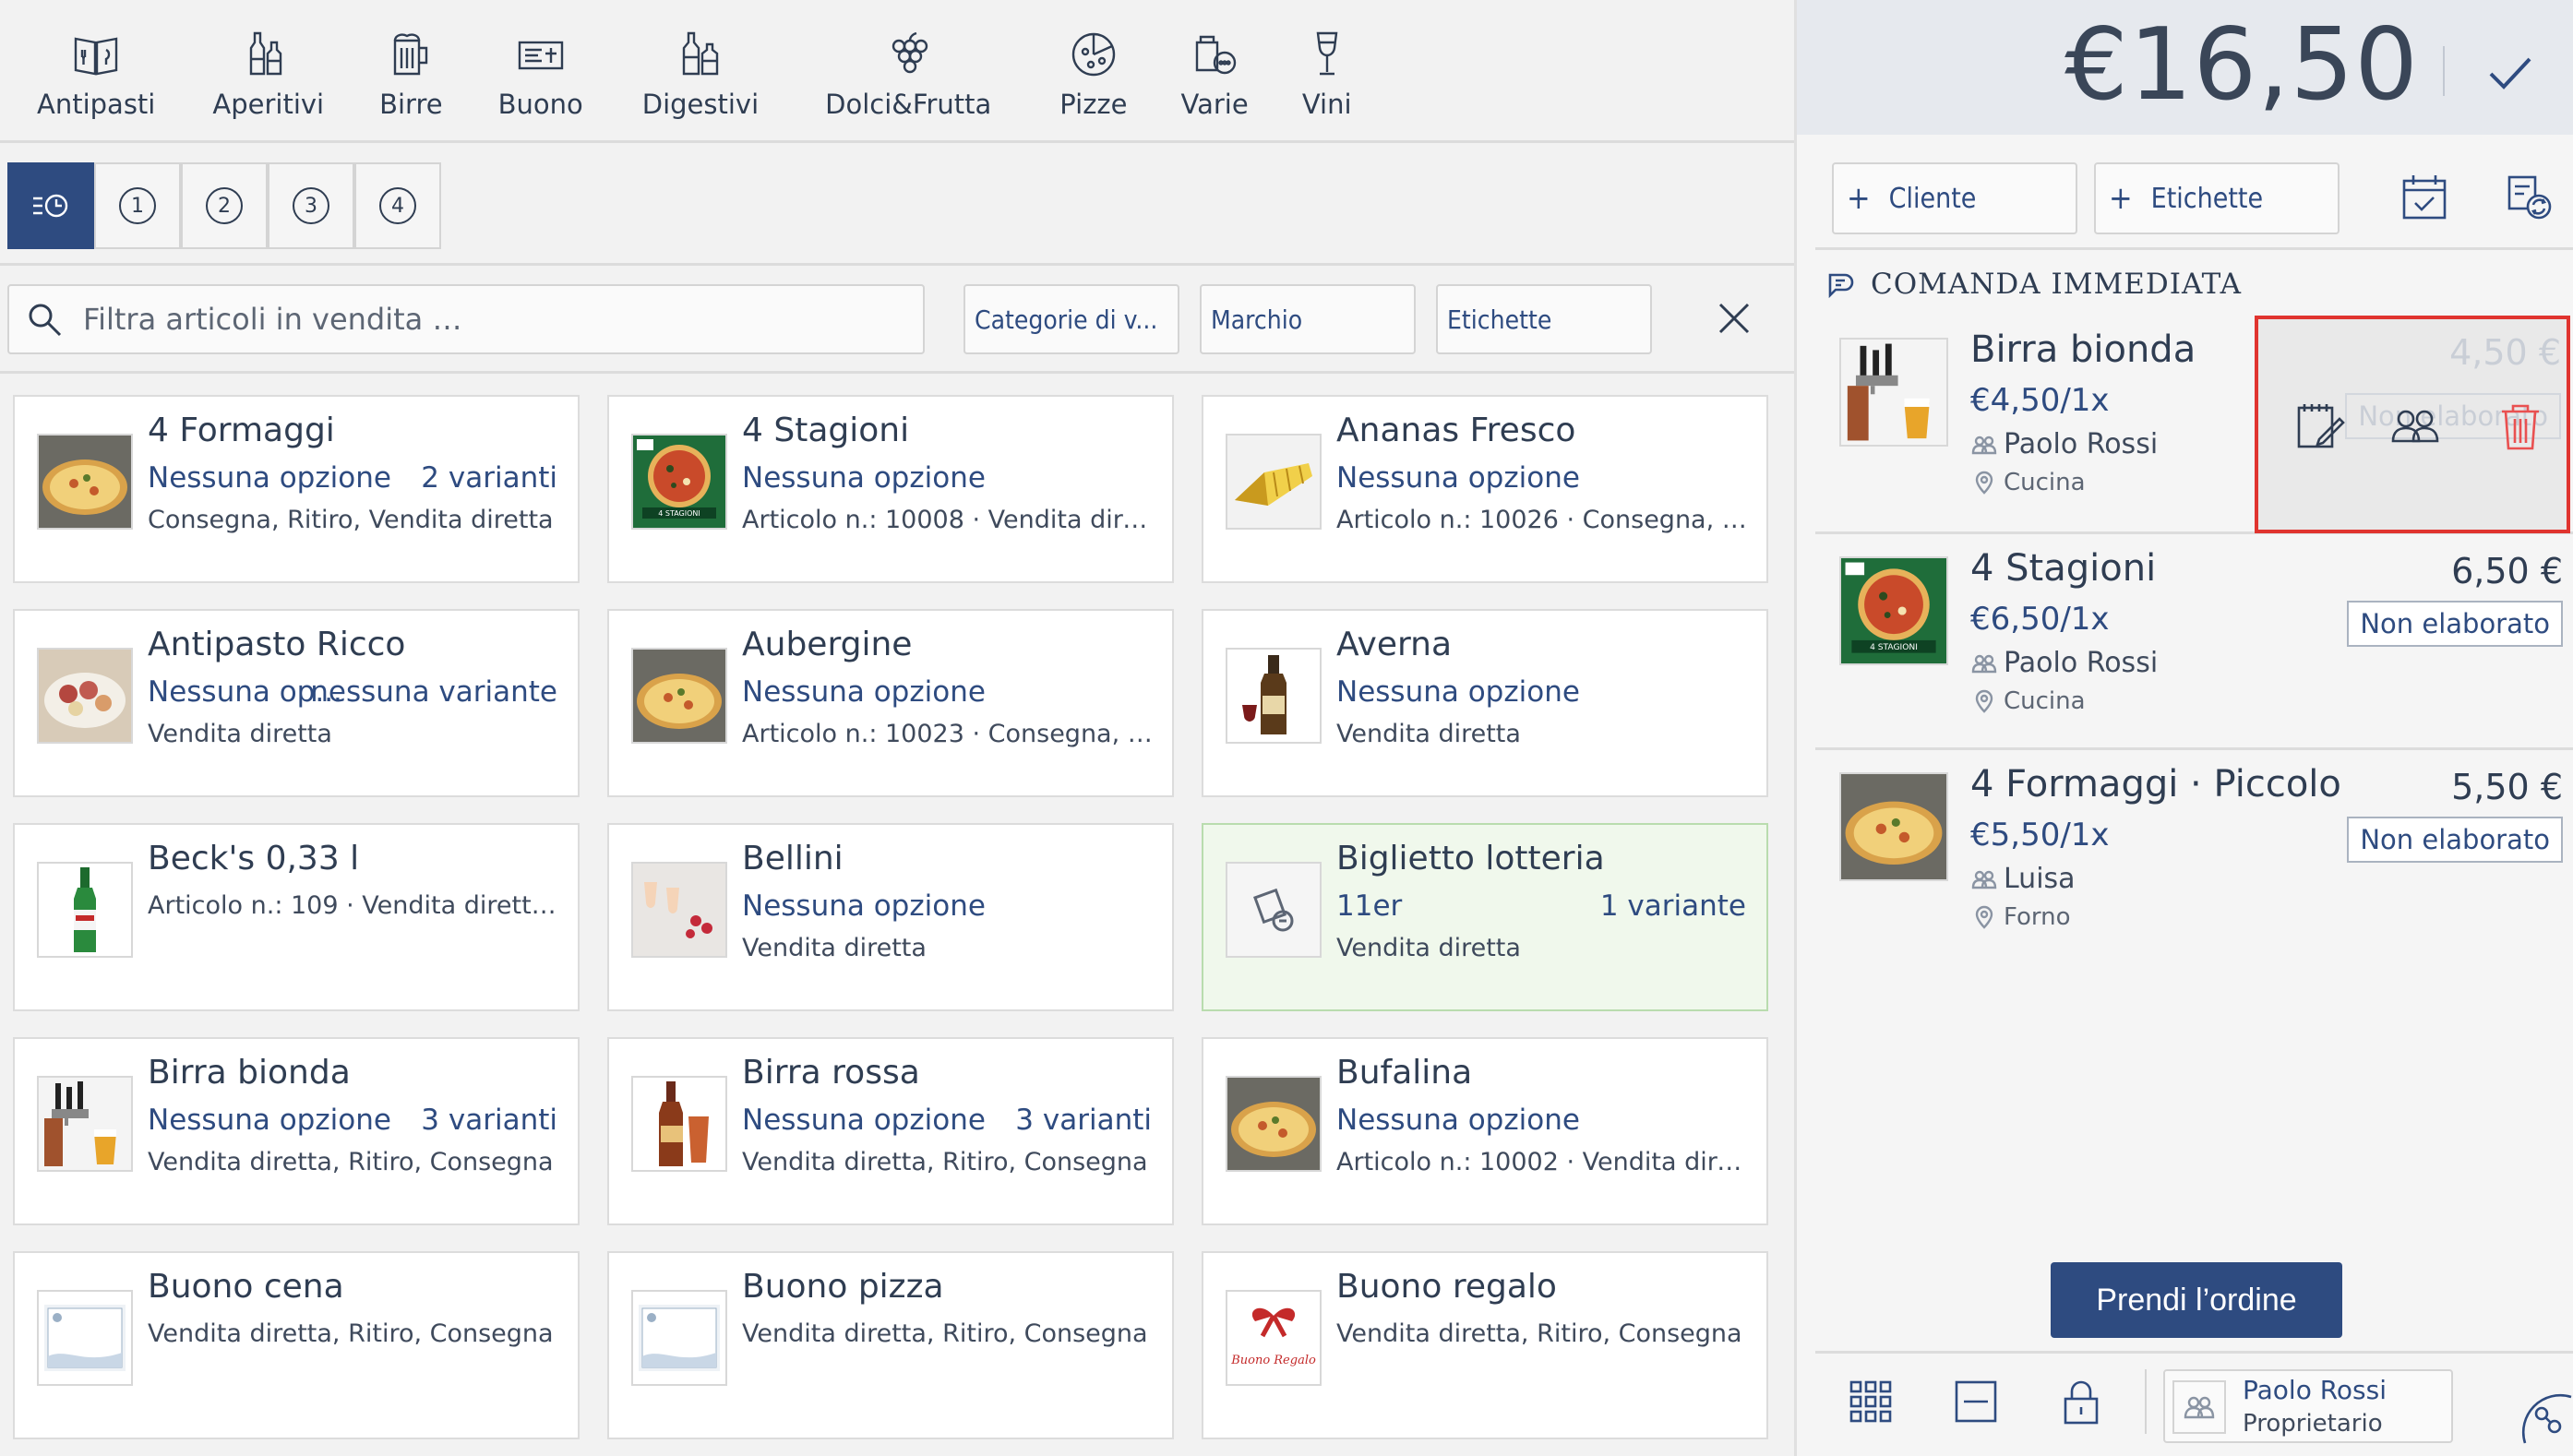 Image resolution: width=2573 pixels, height=1456 pixels. Describe the element at coordinates (1485, 703) in the screenshot. I see `product-card: Averna Nessuna opzione Vendita diretta` at that location.